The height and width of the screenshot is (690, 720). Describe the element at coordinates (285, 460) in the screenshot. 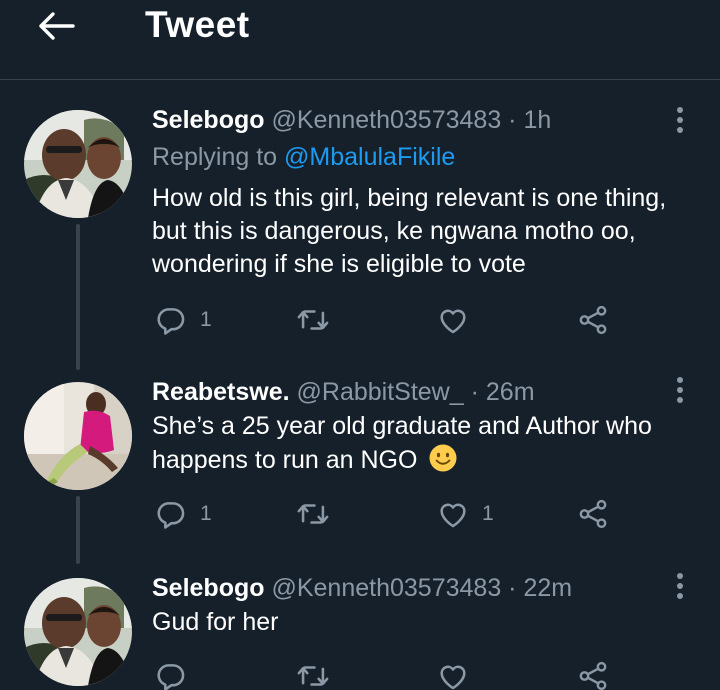

I see `text-line: happens to run an NGO` at that location.